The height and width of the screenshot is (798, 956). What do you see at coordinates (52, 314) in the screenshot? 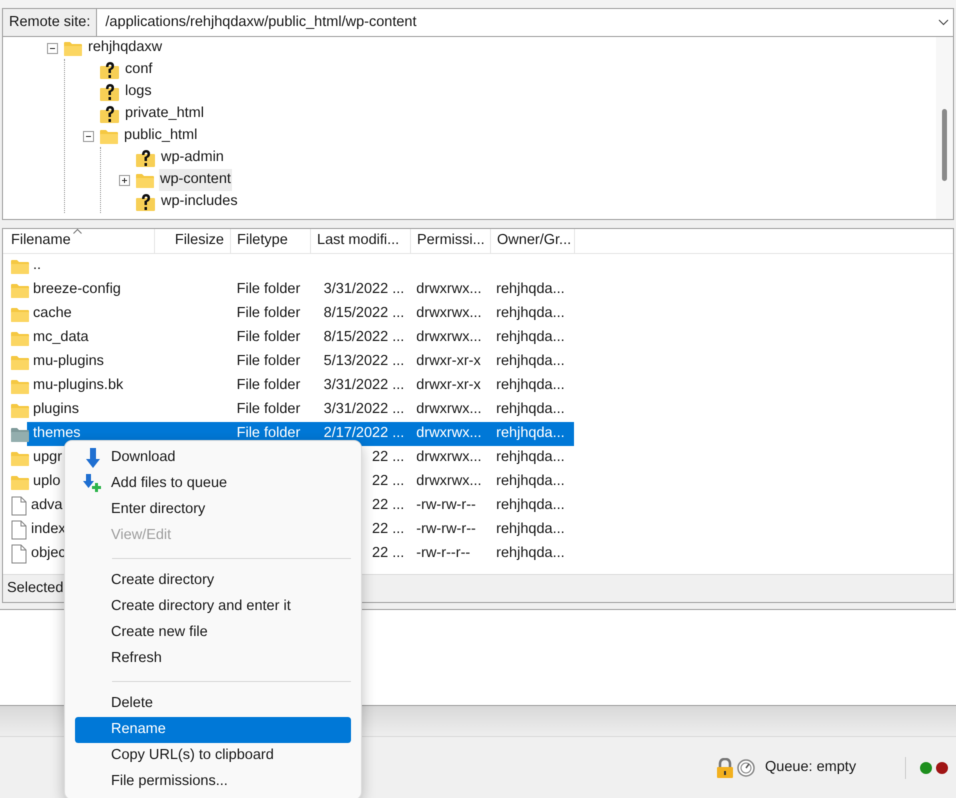
I see `table-cell-text: cache` at bounding box center [52, 314].